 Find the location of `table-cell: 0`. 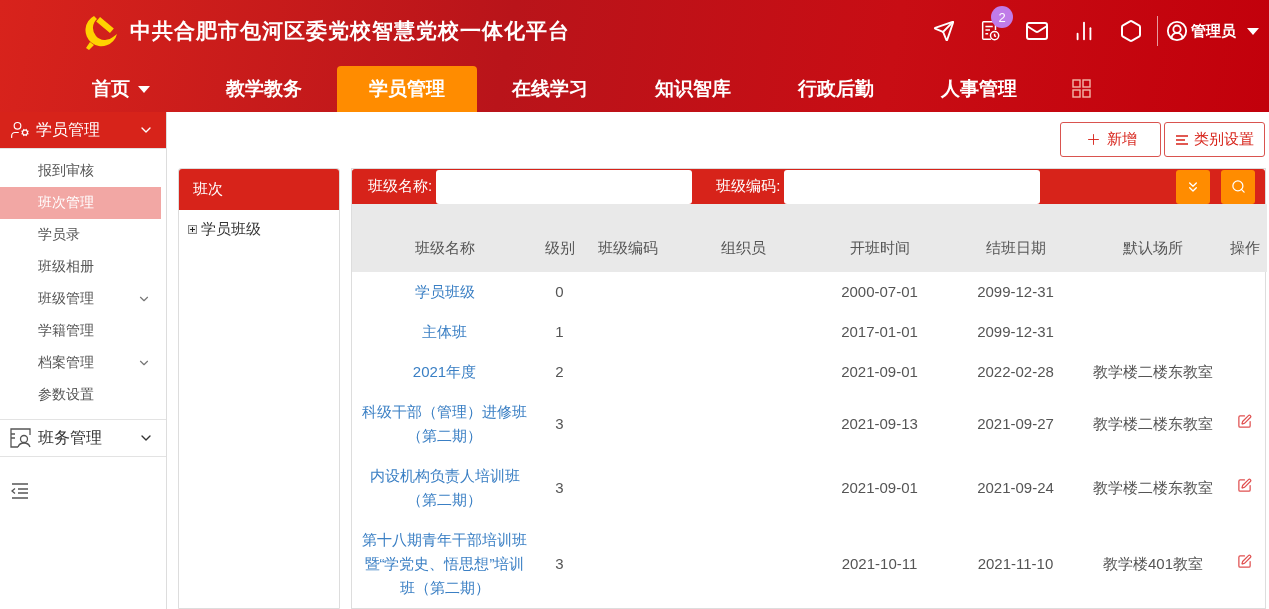

table-cell: 0 is located at coordinates (559, 292).